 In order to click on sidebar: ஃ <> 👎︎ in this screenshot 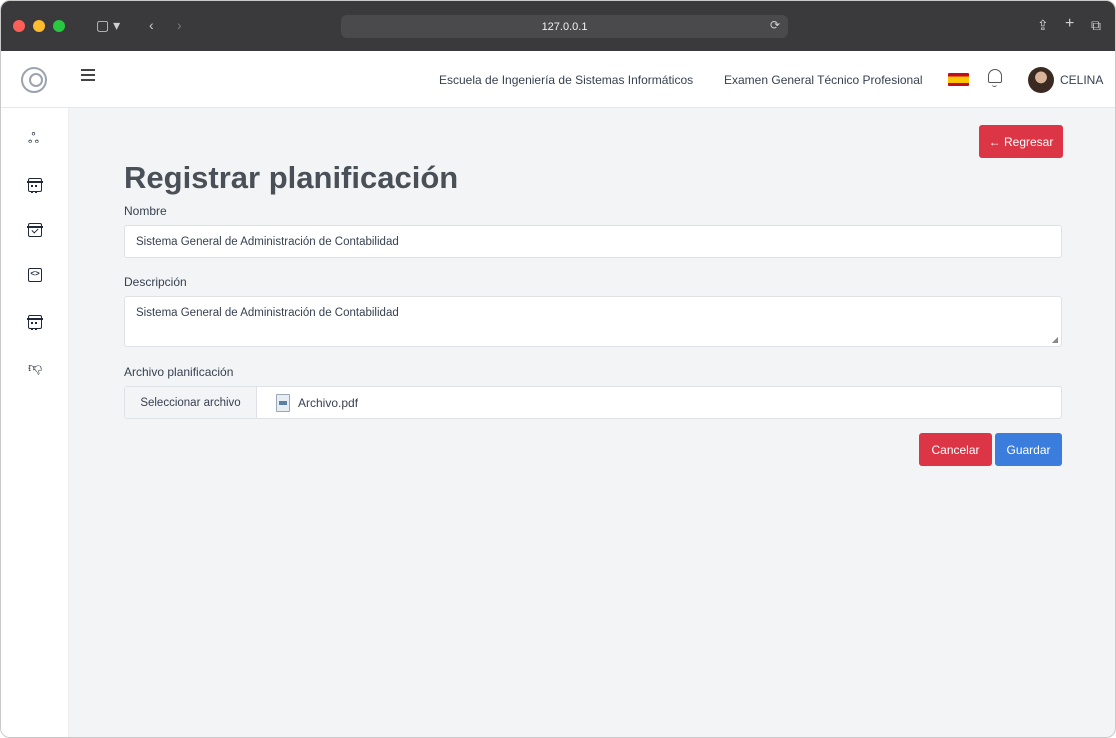, I will do `click(35, 422)`.